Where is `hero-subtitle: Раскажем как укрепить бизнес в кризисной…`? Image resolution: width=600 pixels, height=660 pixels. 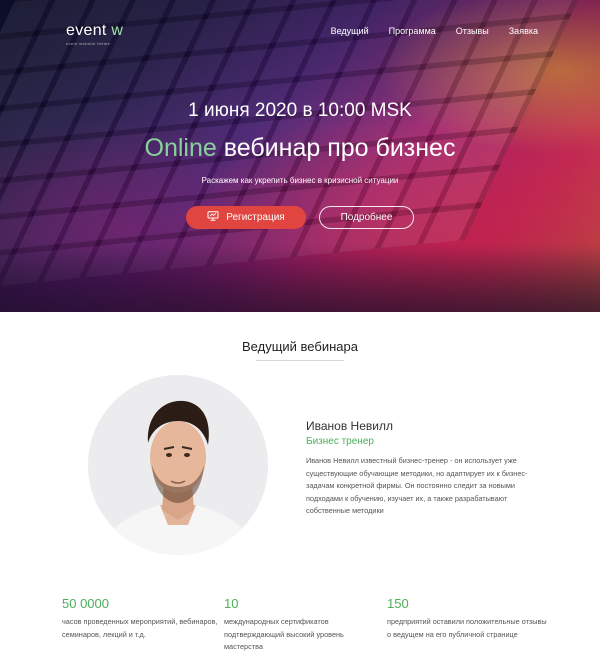
hero-subtitle: Раскажем как укрепить бизнес в кризисной… is located at coordinates (300, 180).